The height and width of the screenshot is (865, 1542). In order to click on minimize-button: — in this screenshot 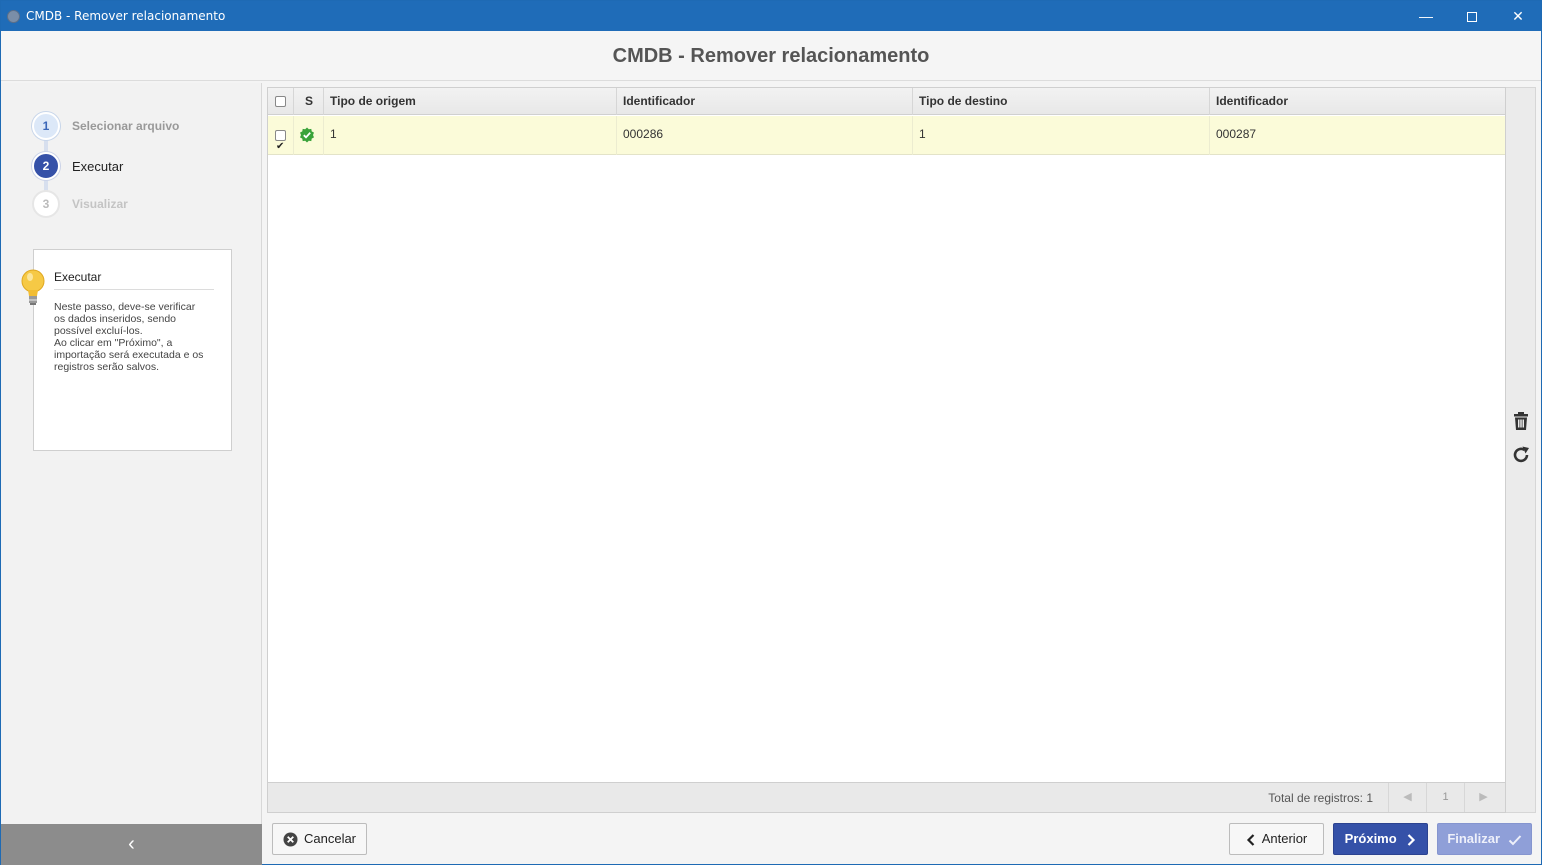, I will do `click(1426, 16)`.